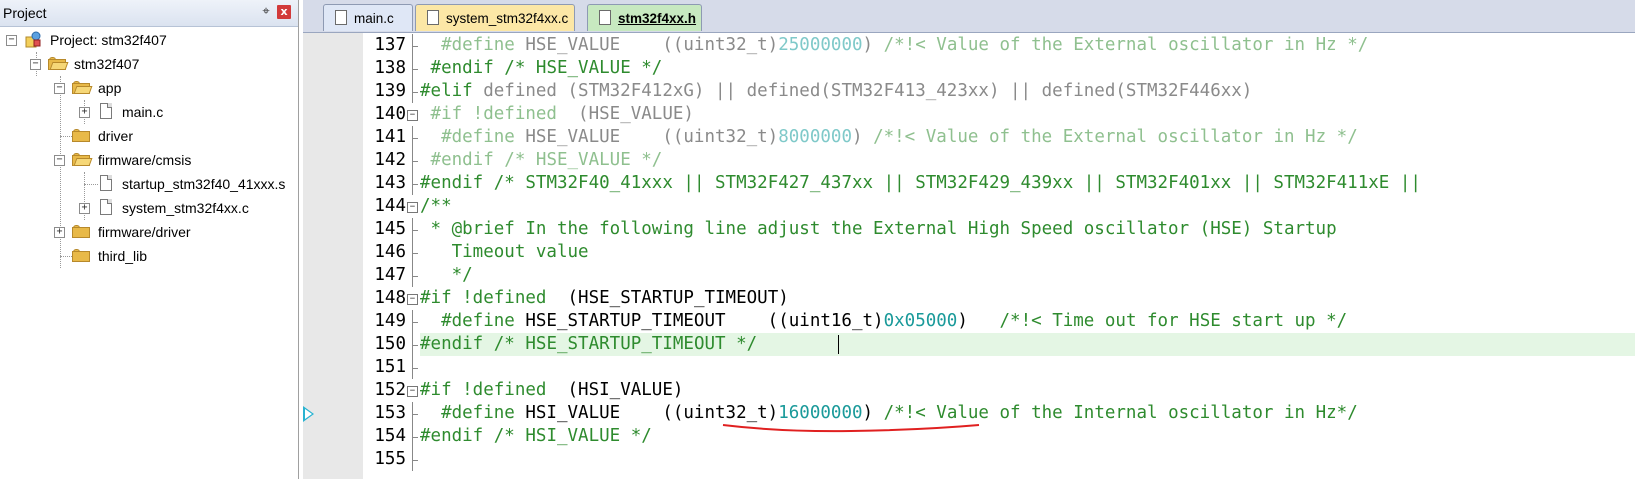  Describe the element at coordinates (374, 18) in the screenshot. I see `tab-label: main.c` at that location.